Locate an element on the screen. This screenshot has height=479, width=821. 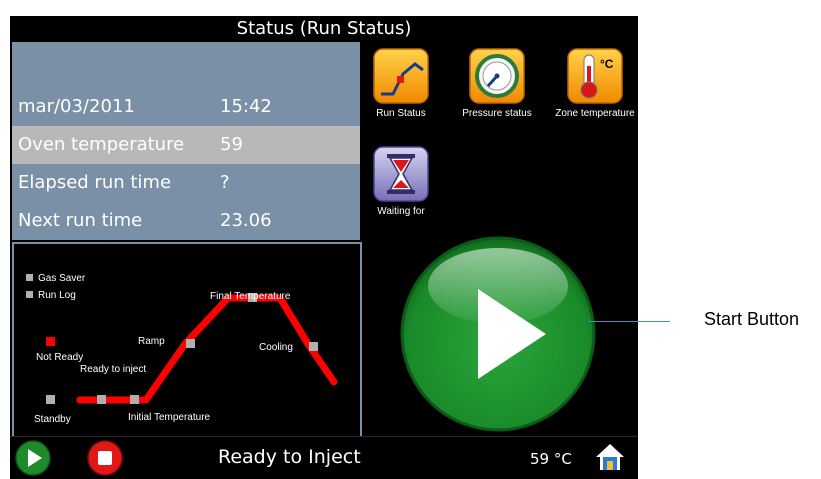
pressure-status-label: Pressure status is located at coordinates (497, 113).